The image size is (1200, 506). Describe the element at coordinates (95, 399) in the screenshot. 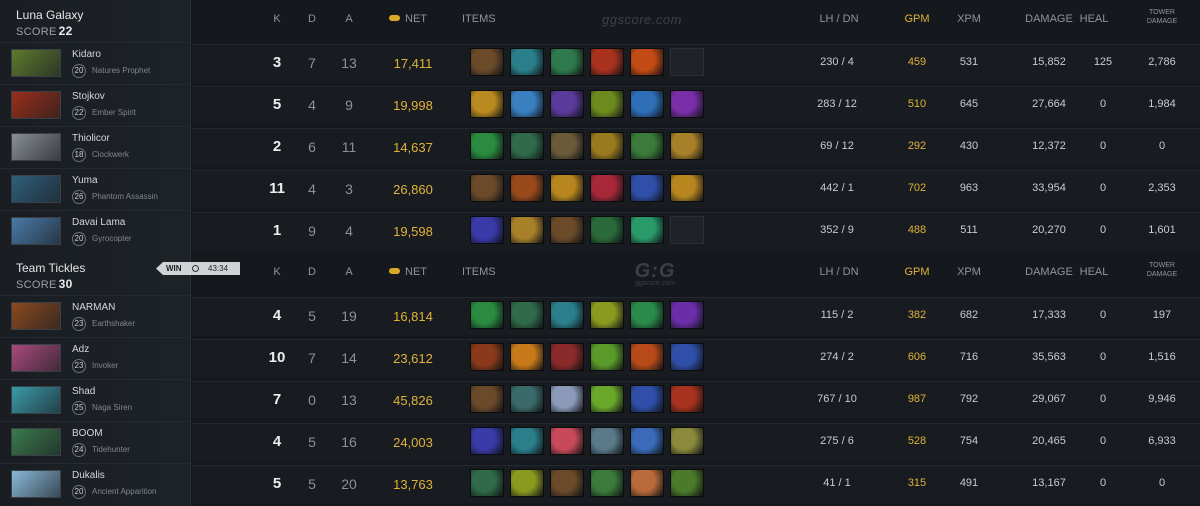

I see `player-entry: Shad 25 Naga Siren` at that location.